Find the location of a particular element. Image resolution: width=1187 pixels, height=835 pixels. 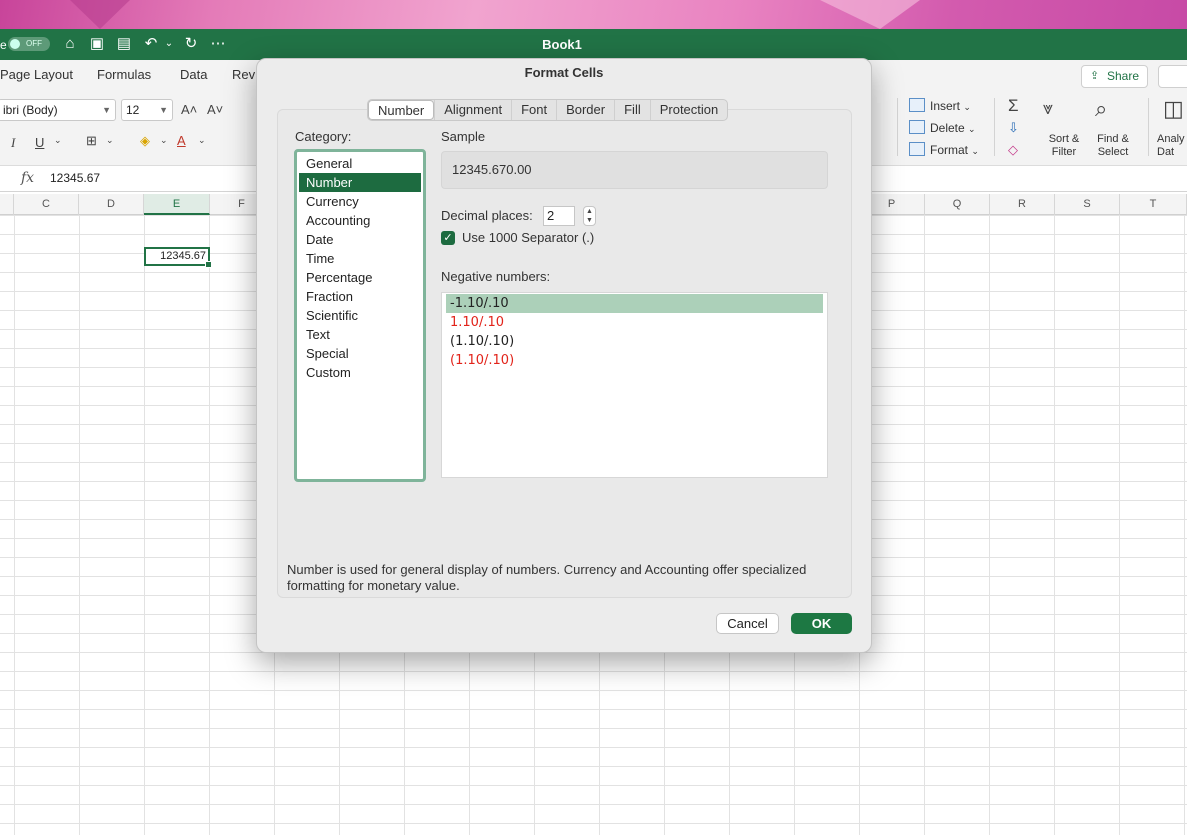

delete-cells-button: Delete ⌄ is located at coordinates (942, 127).